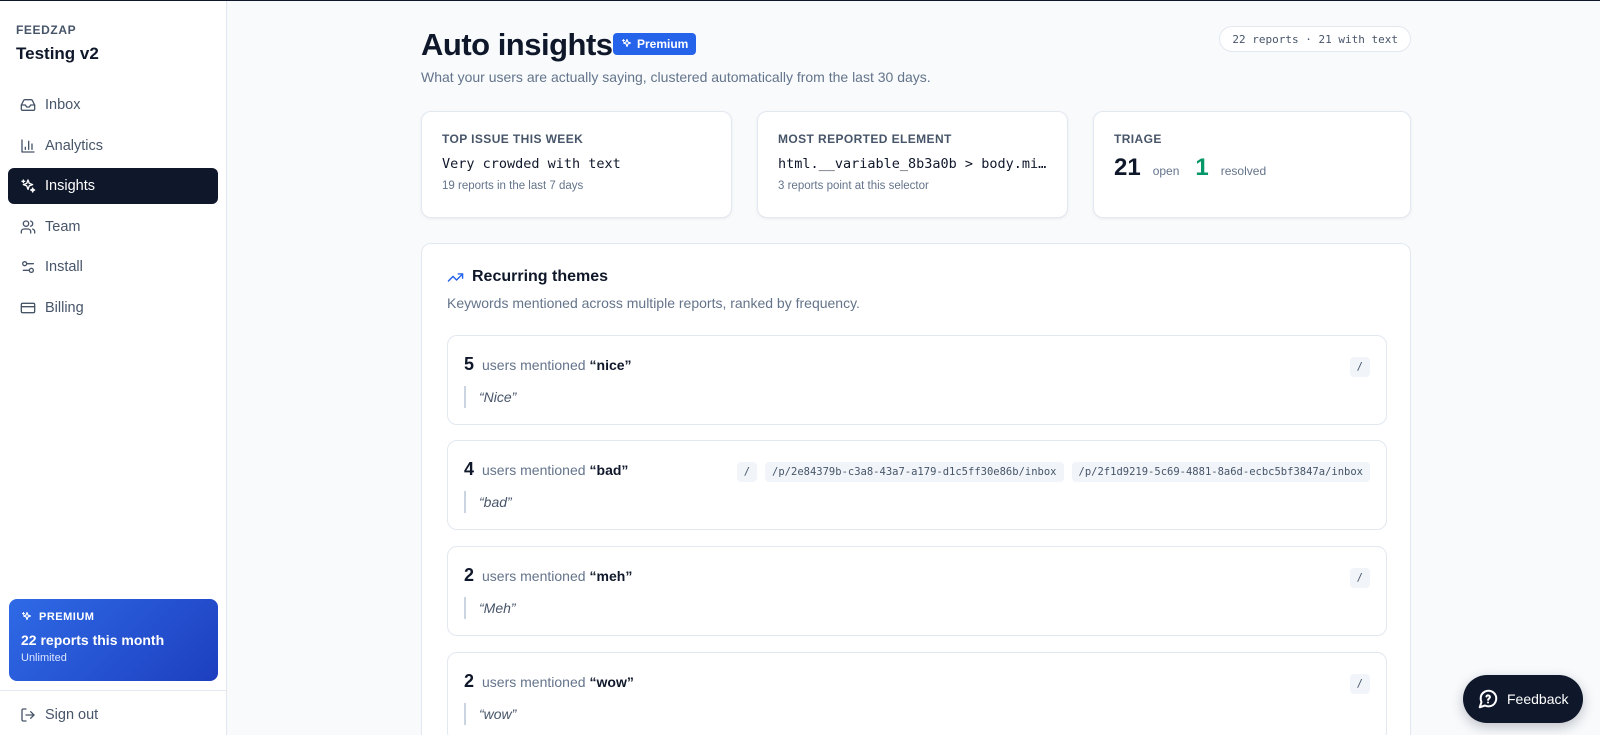 This screenshot has width=1600, height=735. What do you see at coordinates (917, 397) in the screenshot?
I see `theme-quote: “Nice”` at bounding box center [917, 397].